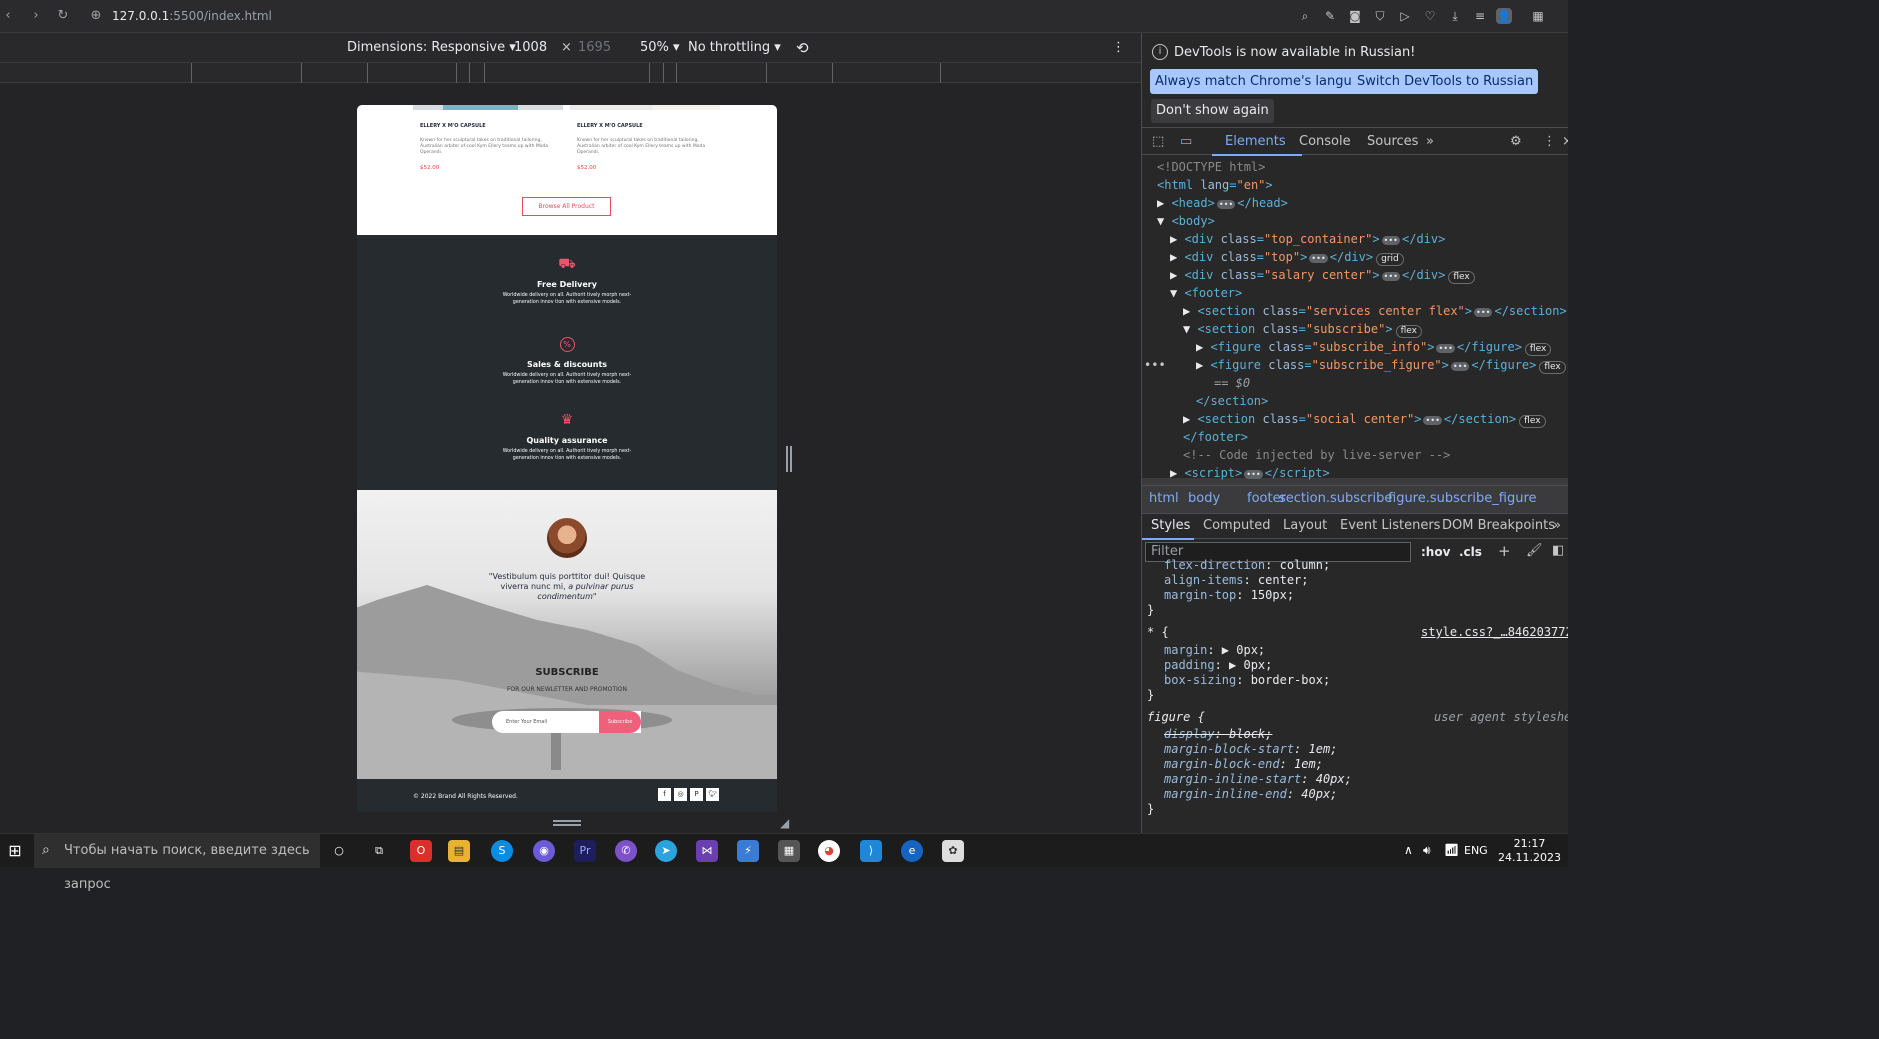  Describe the element at coordinates (1155, 365) in the screenshot. I see `row-more-icon: •••` at that location.